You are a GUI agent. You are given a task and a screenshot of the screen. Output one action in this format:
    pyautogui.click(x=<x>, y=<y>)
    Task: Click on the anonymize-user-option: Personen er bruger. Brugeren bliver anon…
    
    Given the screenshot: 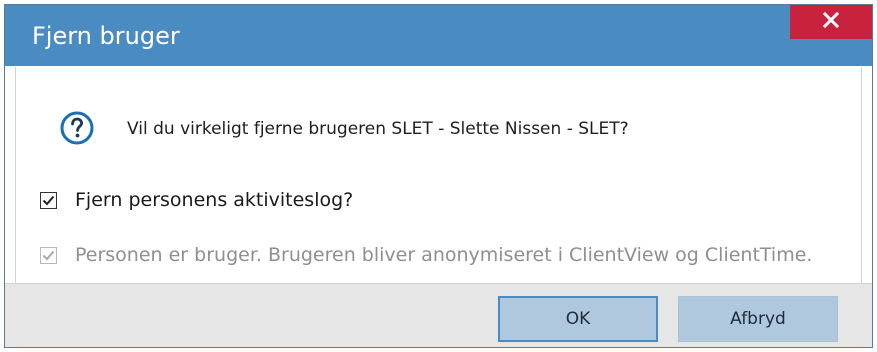 What is the action you would take?
    pyautogui.click(x=426, y=255)
    